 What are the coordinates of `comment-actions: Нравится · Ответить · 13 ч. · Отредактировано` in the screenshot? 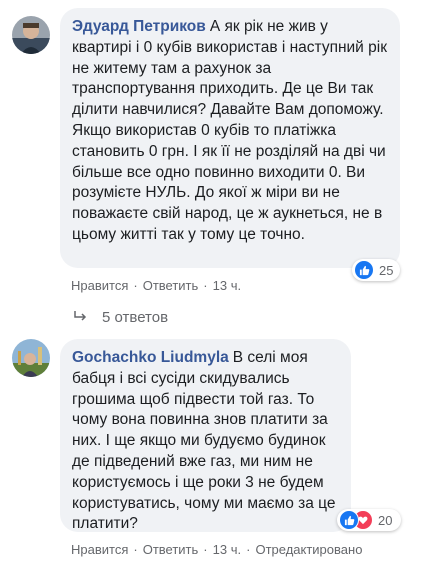 It's located at (216, 550).